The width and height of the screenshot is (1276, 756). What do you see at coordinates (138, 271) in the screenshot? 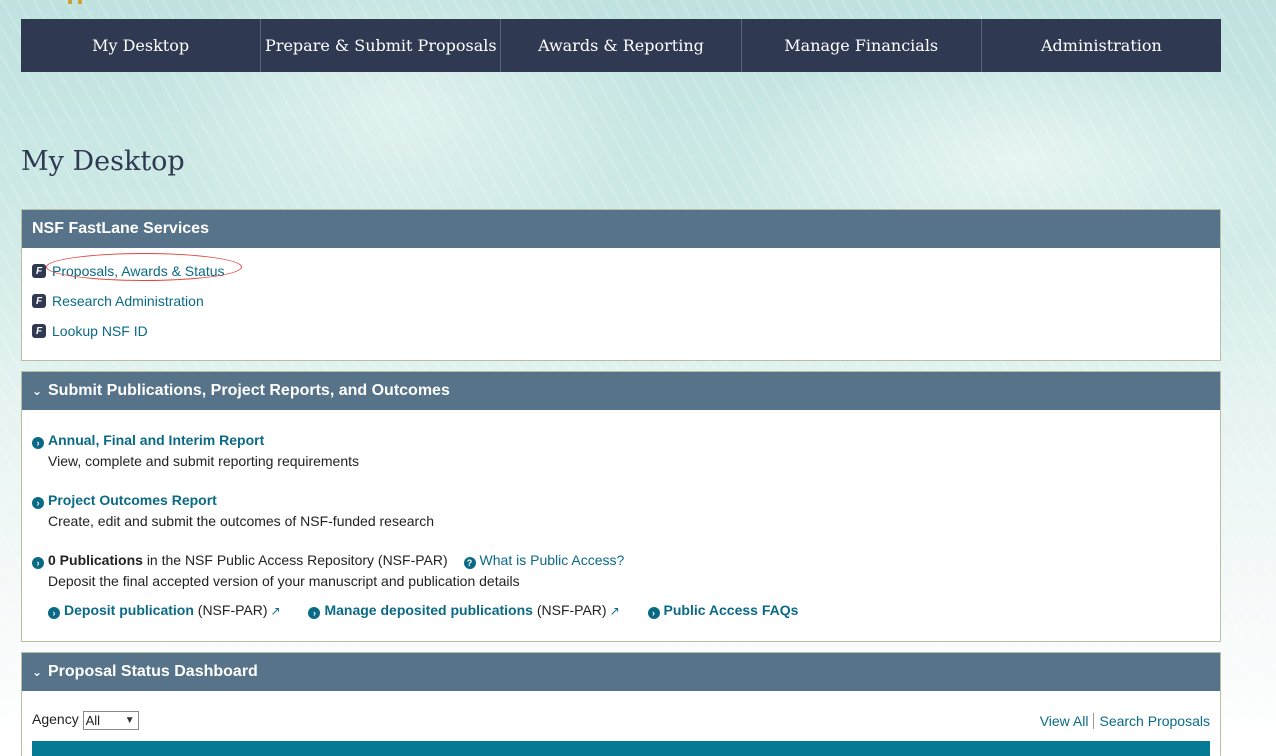
I see `proposals-awards-status-link: Proposals, Awards & Status` at bounding box center [138, 271].